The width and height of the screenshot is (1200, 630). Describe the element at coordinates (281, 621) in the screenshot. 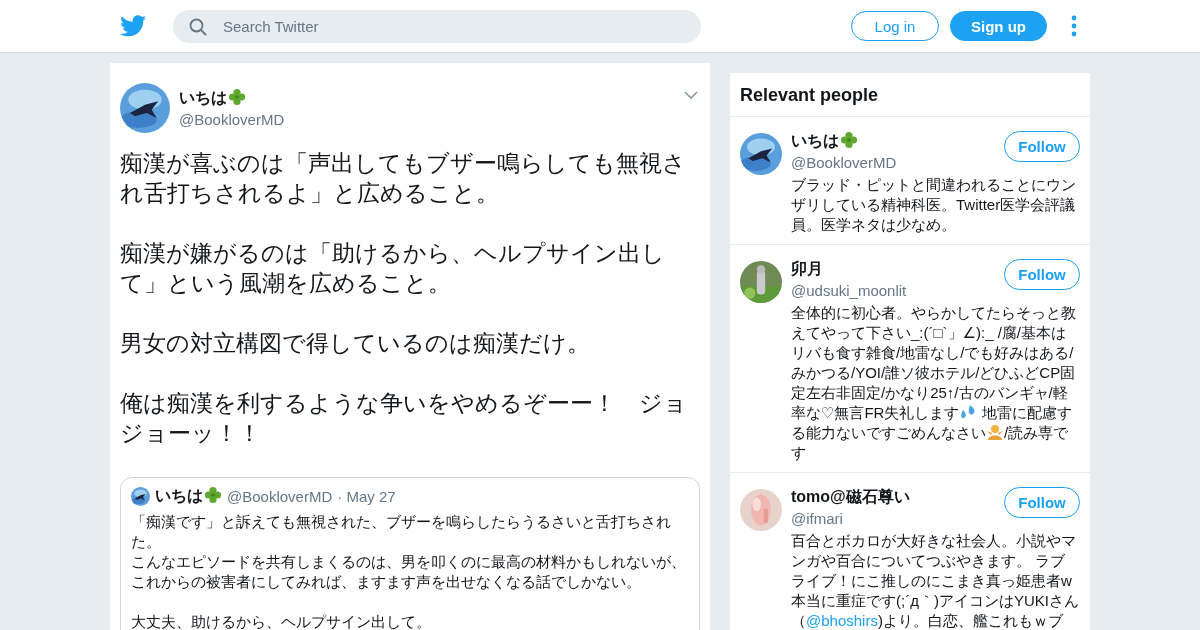

I see `quote-line: 大丈夫、助けるから、ヘルプサイン出して。` at that location.